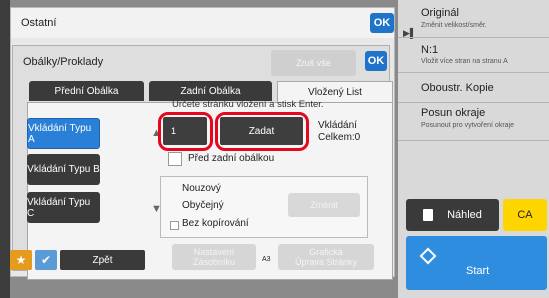 The width and height of the screenshot is (549, 298). What do you see at coordinates (174, 225) in the screenshot?
I see `bez-kopirovani-checkbox` at bounding box center [174, 225].